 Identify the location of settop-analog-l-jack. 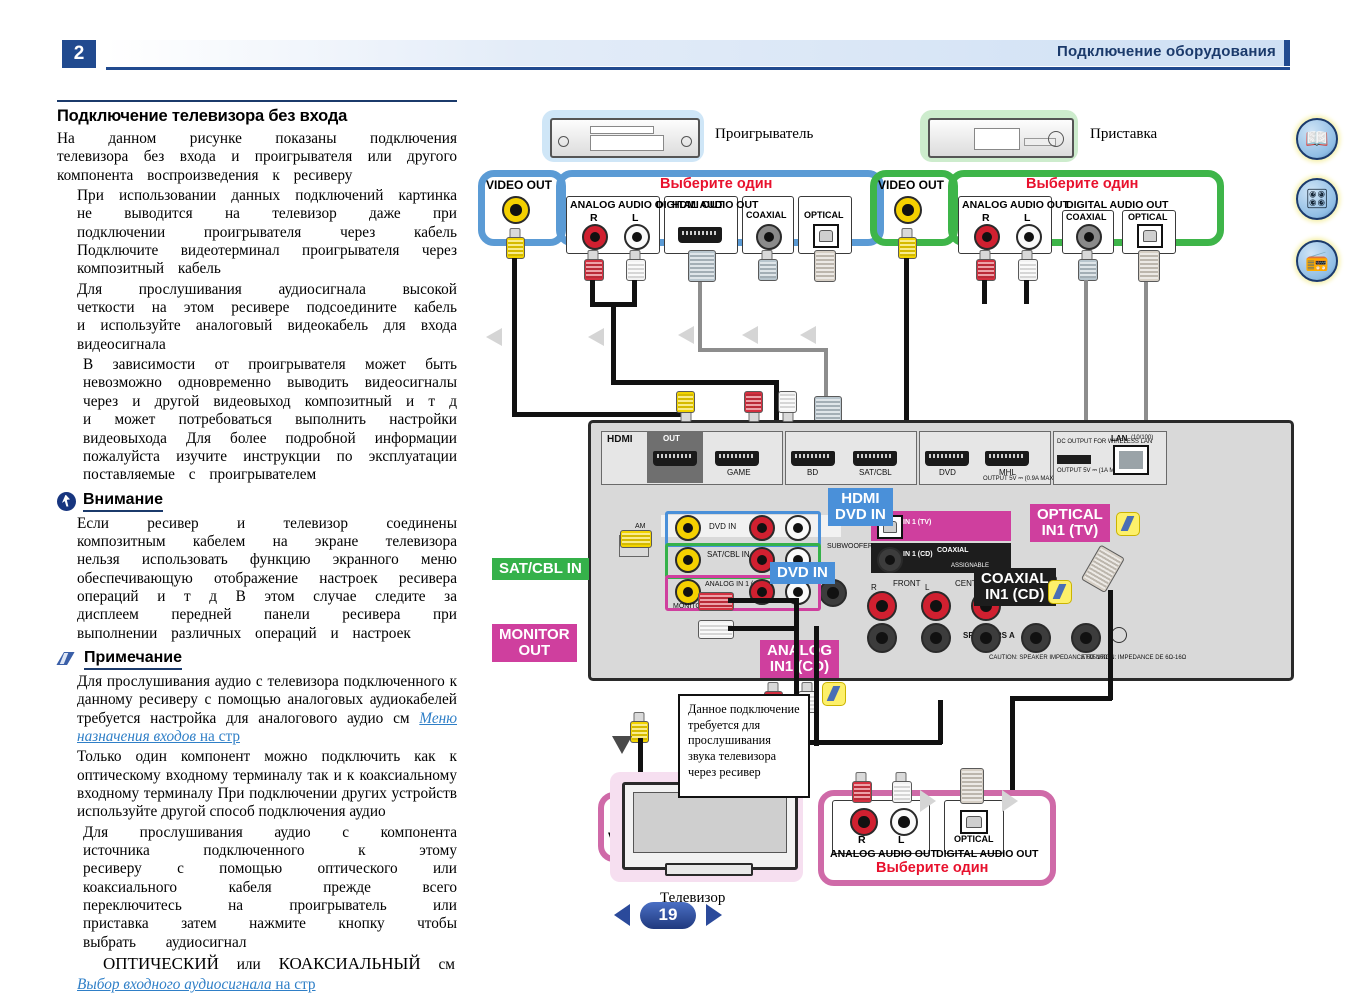
(1029, 237).